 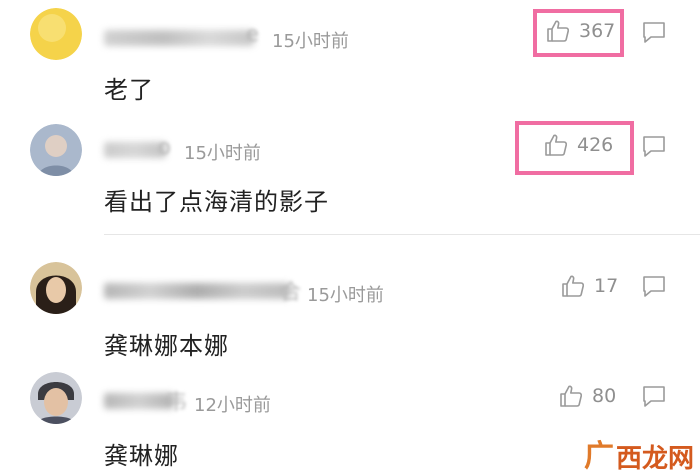 I want to click on comment-text: 老了, so click(x=129, y=90).